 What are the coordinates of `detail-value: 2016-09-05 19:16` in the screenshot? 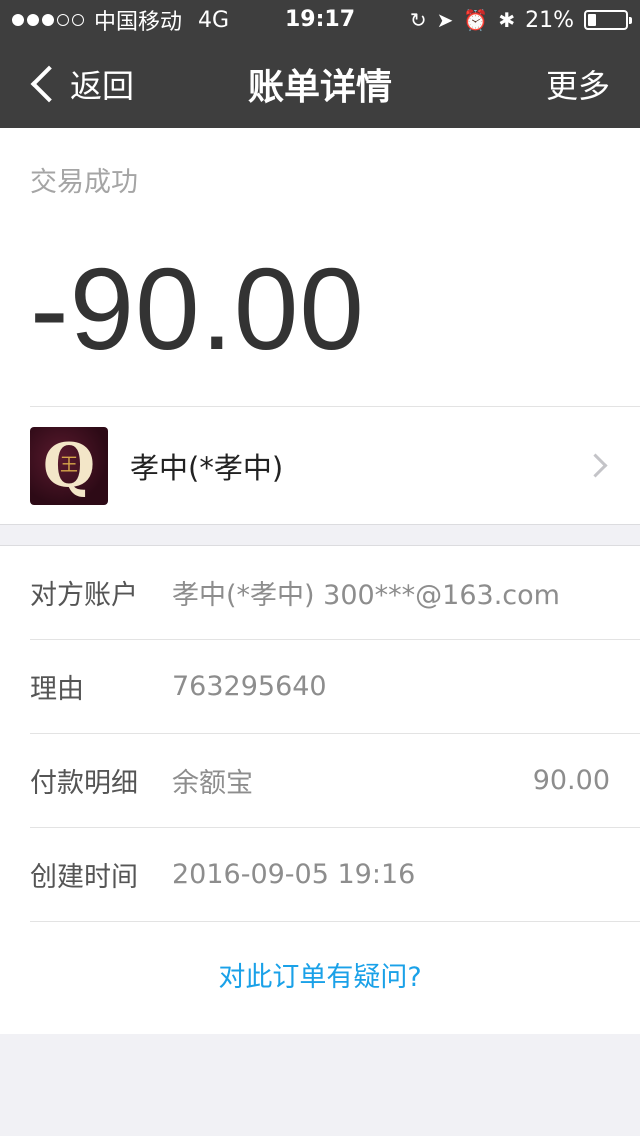 It's located at (294, 874).